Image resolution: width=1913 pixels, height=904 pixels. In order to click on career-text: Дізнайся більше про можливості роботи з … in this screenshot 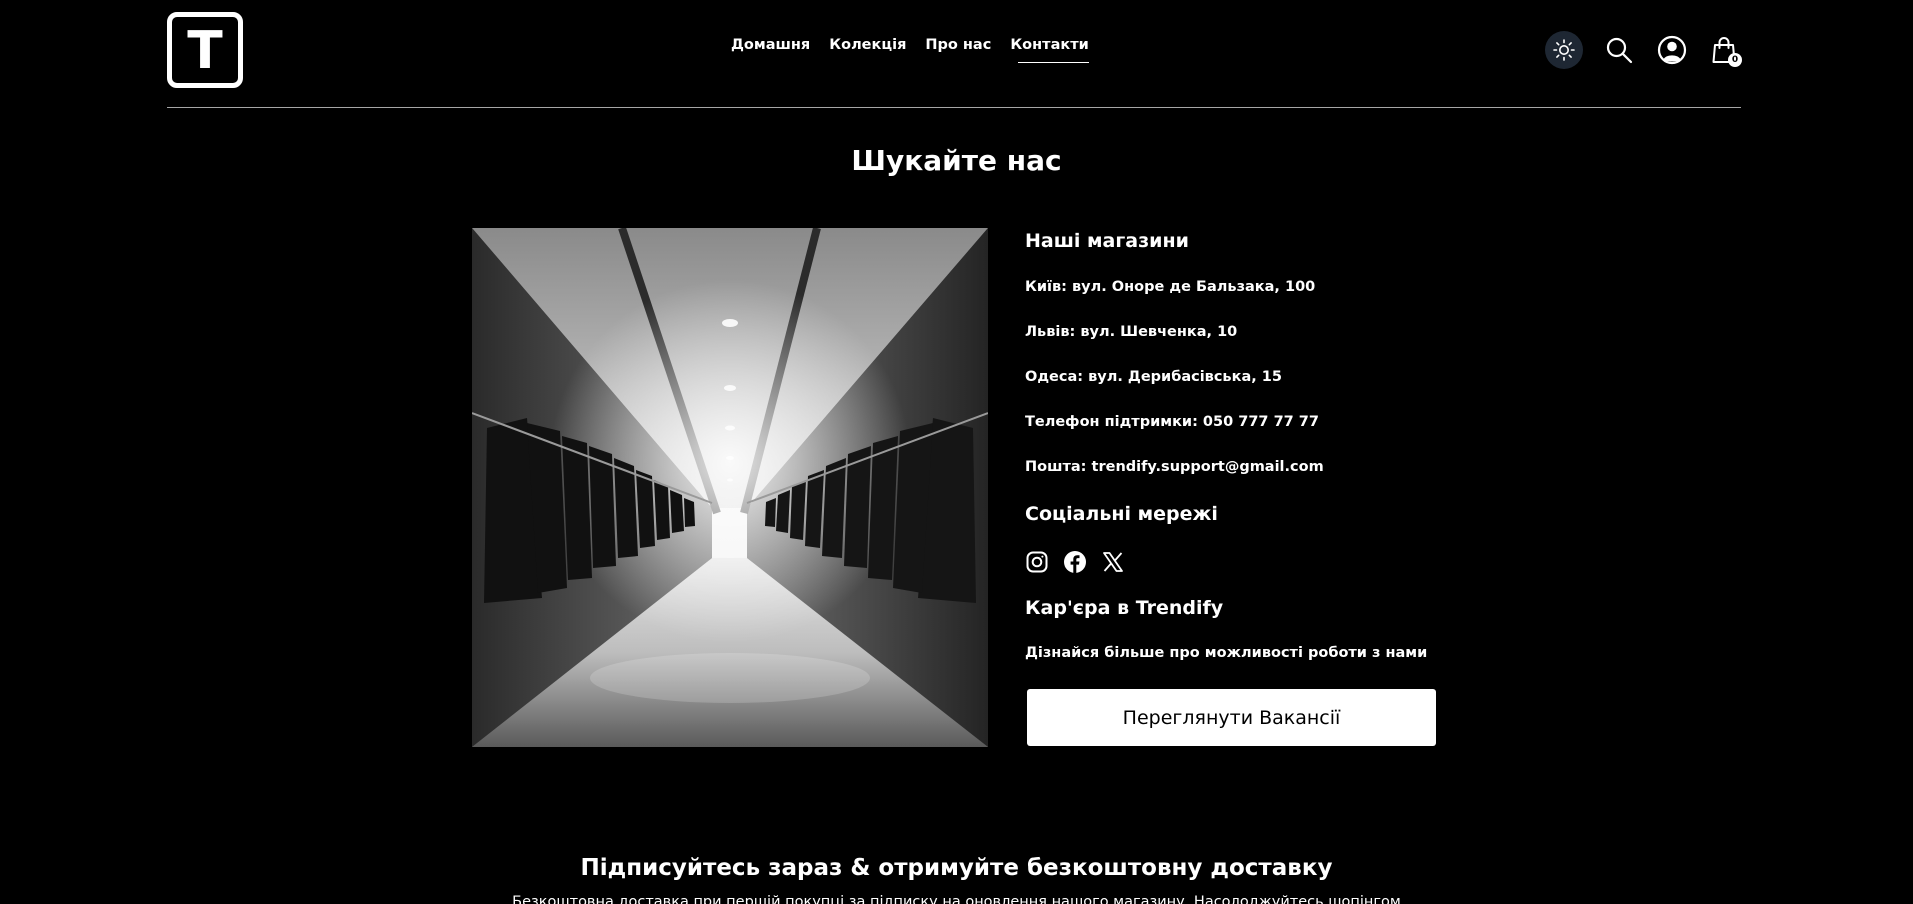, I will do `click(1226, 653)`.